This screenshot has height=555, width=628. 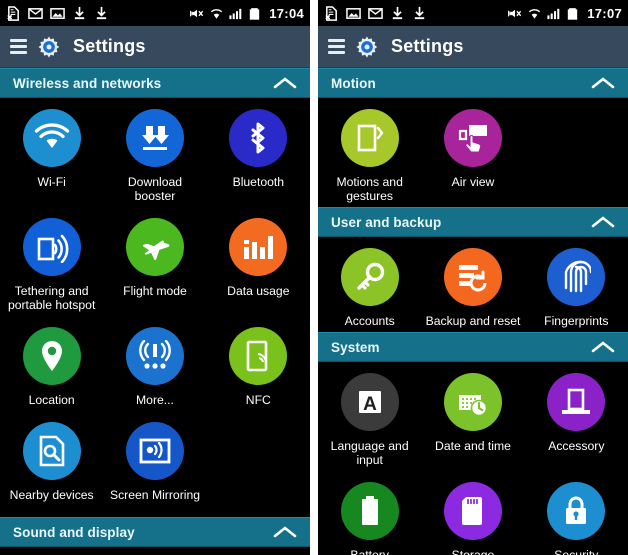 What do you see at coordinates (155, 47) in the screenshot?
I see `action-bar-left: Settings` at bounding box center [155, 47].